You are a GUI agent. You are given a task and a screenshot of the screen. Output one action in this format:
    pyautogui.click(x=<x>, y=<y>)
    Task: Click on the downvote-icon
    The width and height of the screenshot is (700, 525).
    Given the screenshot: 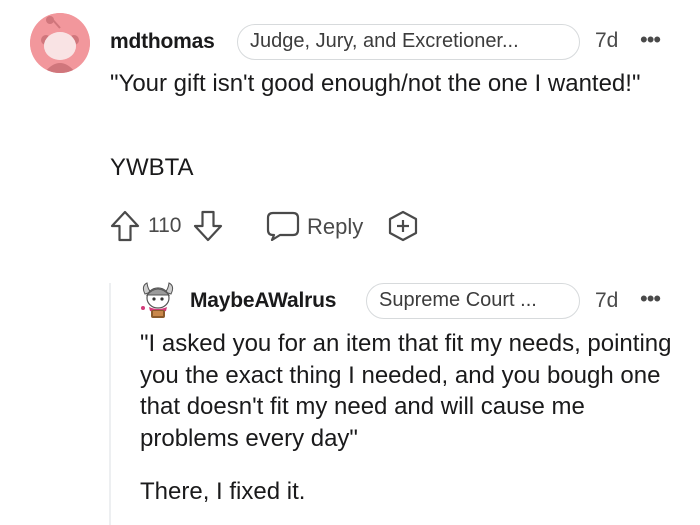 What is the action you would take?
    pyautogui.click(x=208, y=228)
    